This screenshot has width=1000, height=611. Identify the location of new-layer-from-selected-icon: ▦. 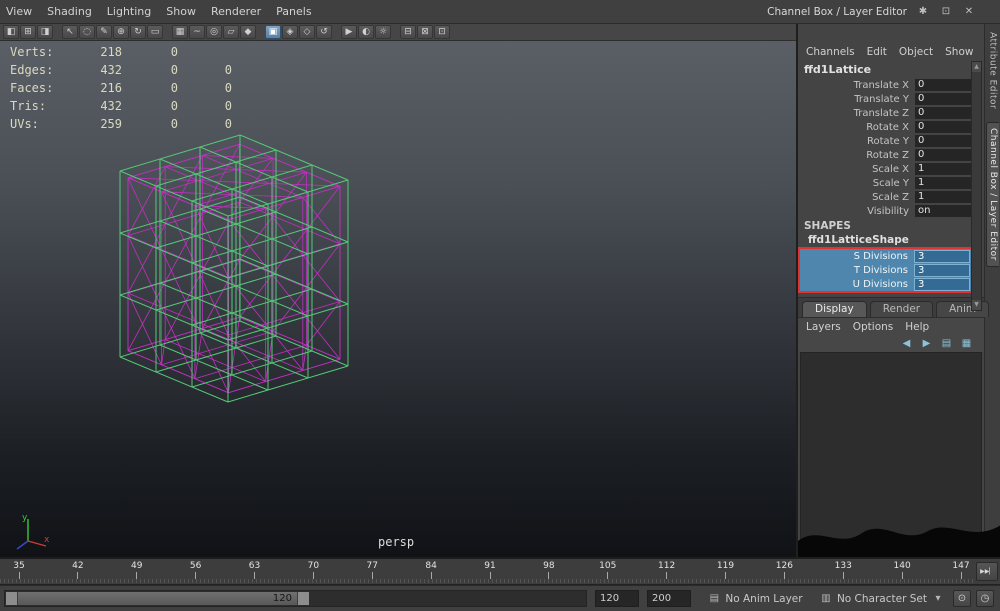
(966, 343).